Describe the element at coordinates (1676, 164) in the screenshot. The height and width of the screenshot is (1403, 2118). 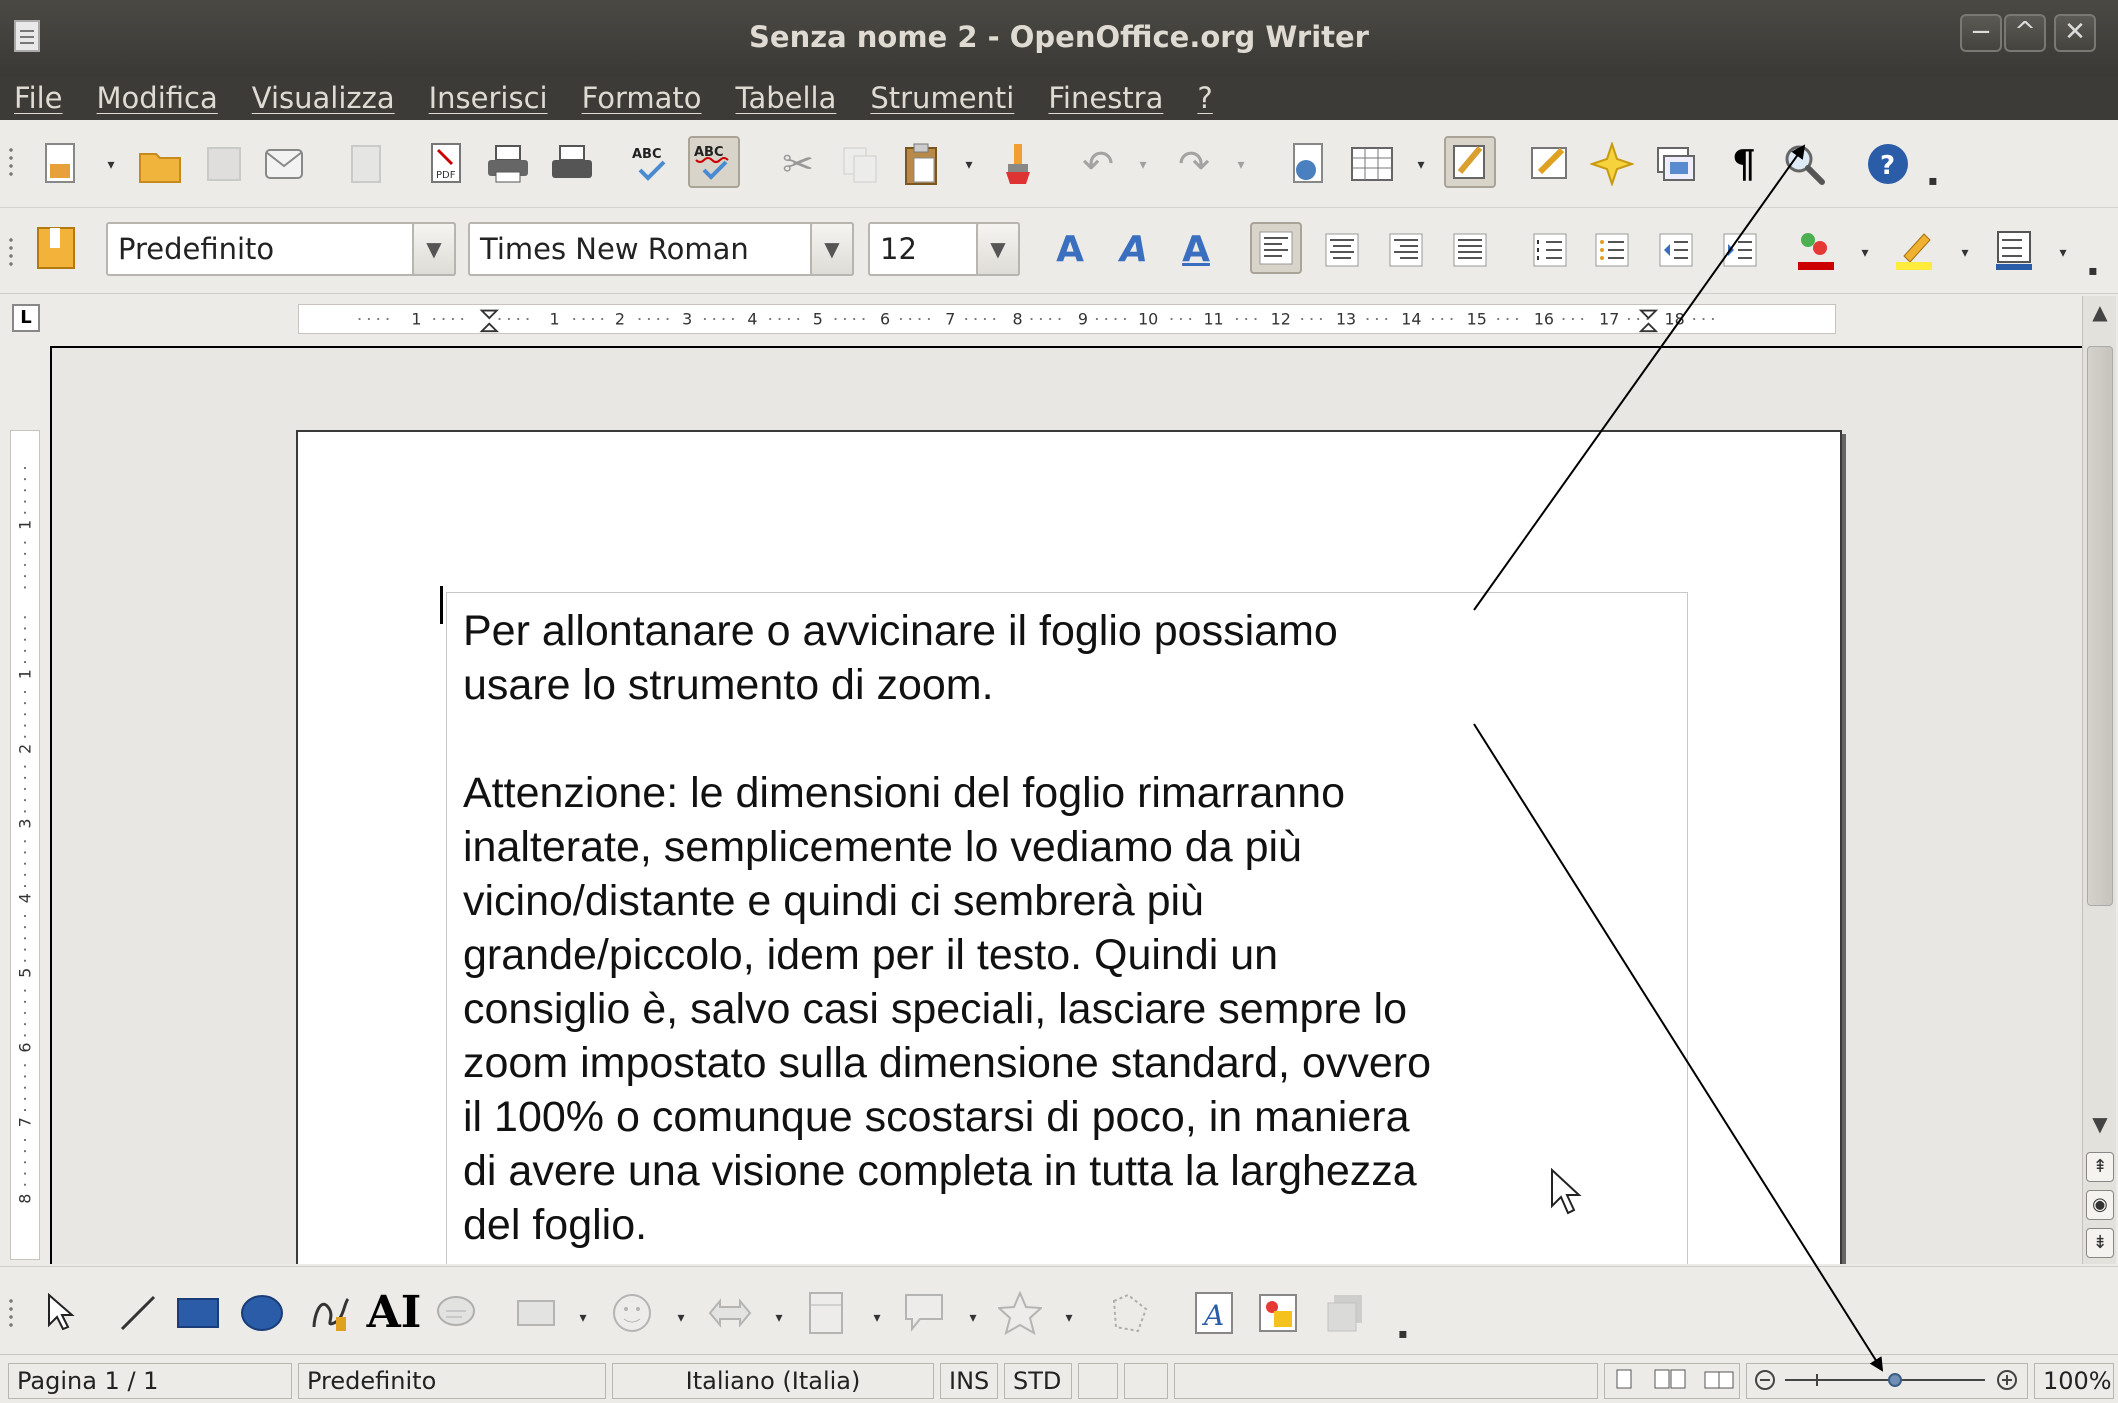
I see `gallery-icon` at that location.